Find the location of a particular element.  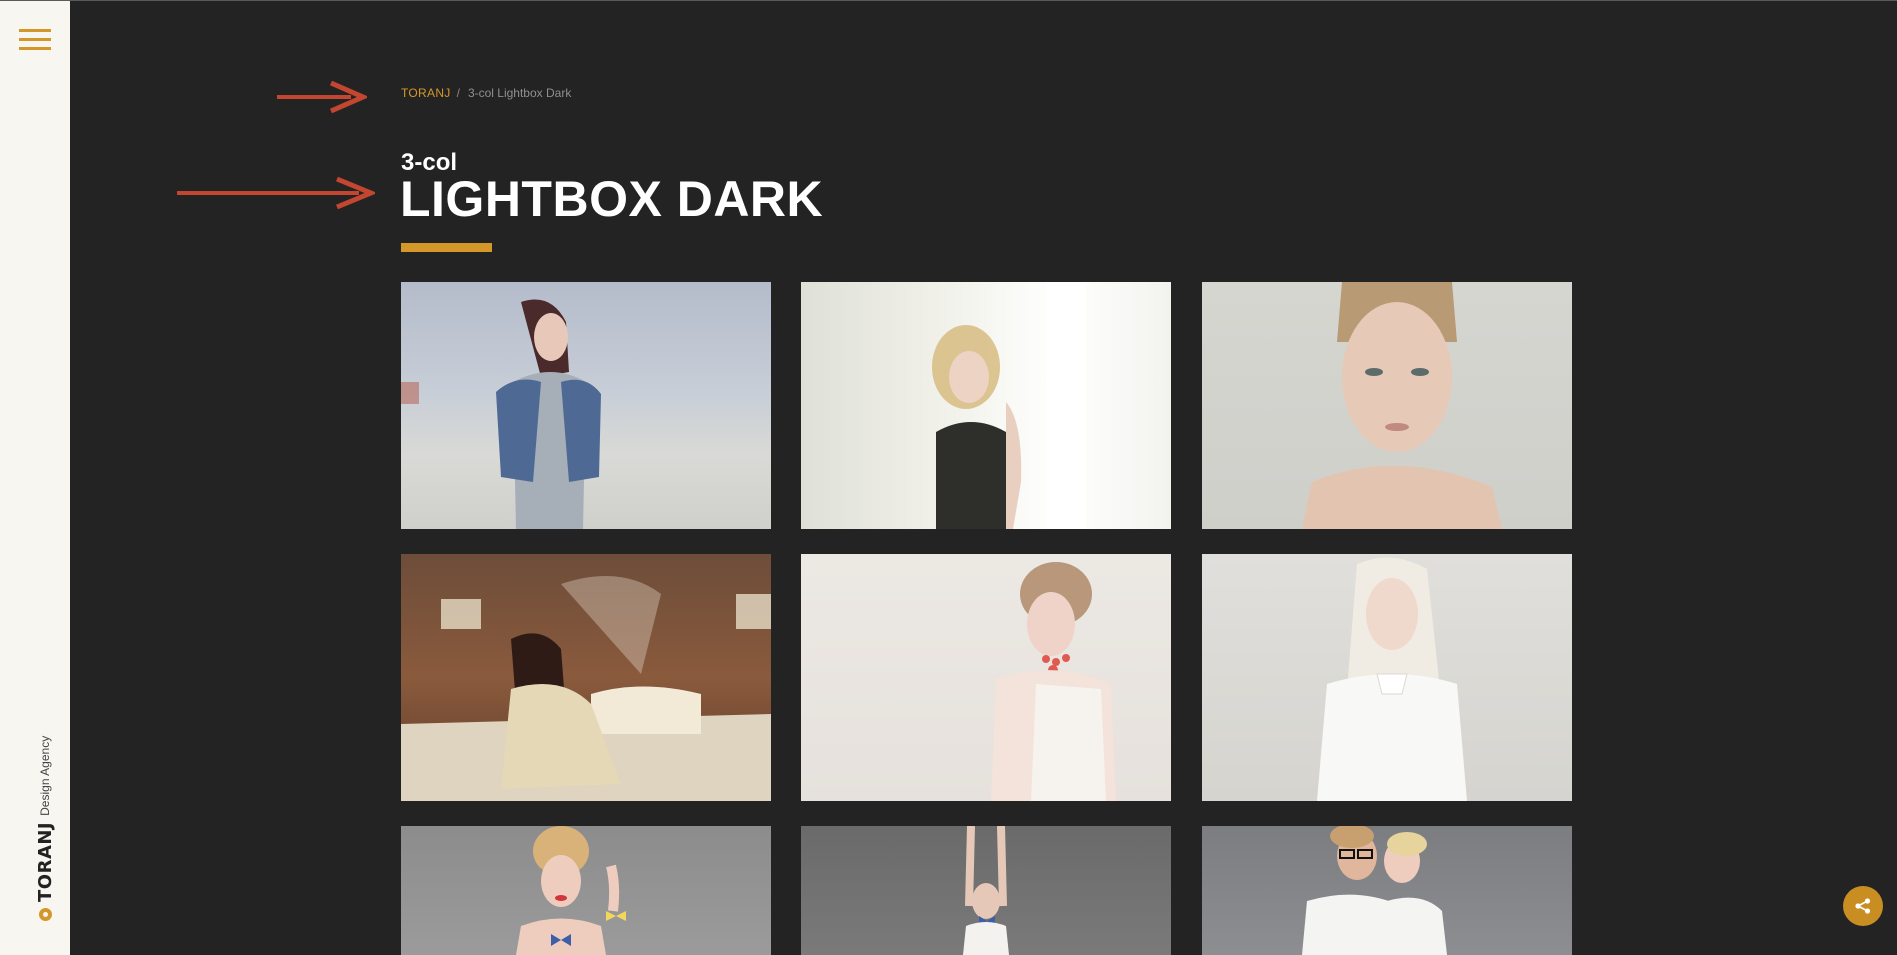

brand-logo: TORANJ Design Agency is located at coordinates (45, 826).